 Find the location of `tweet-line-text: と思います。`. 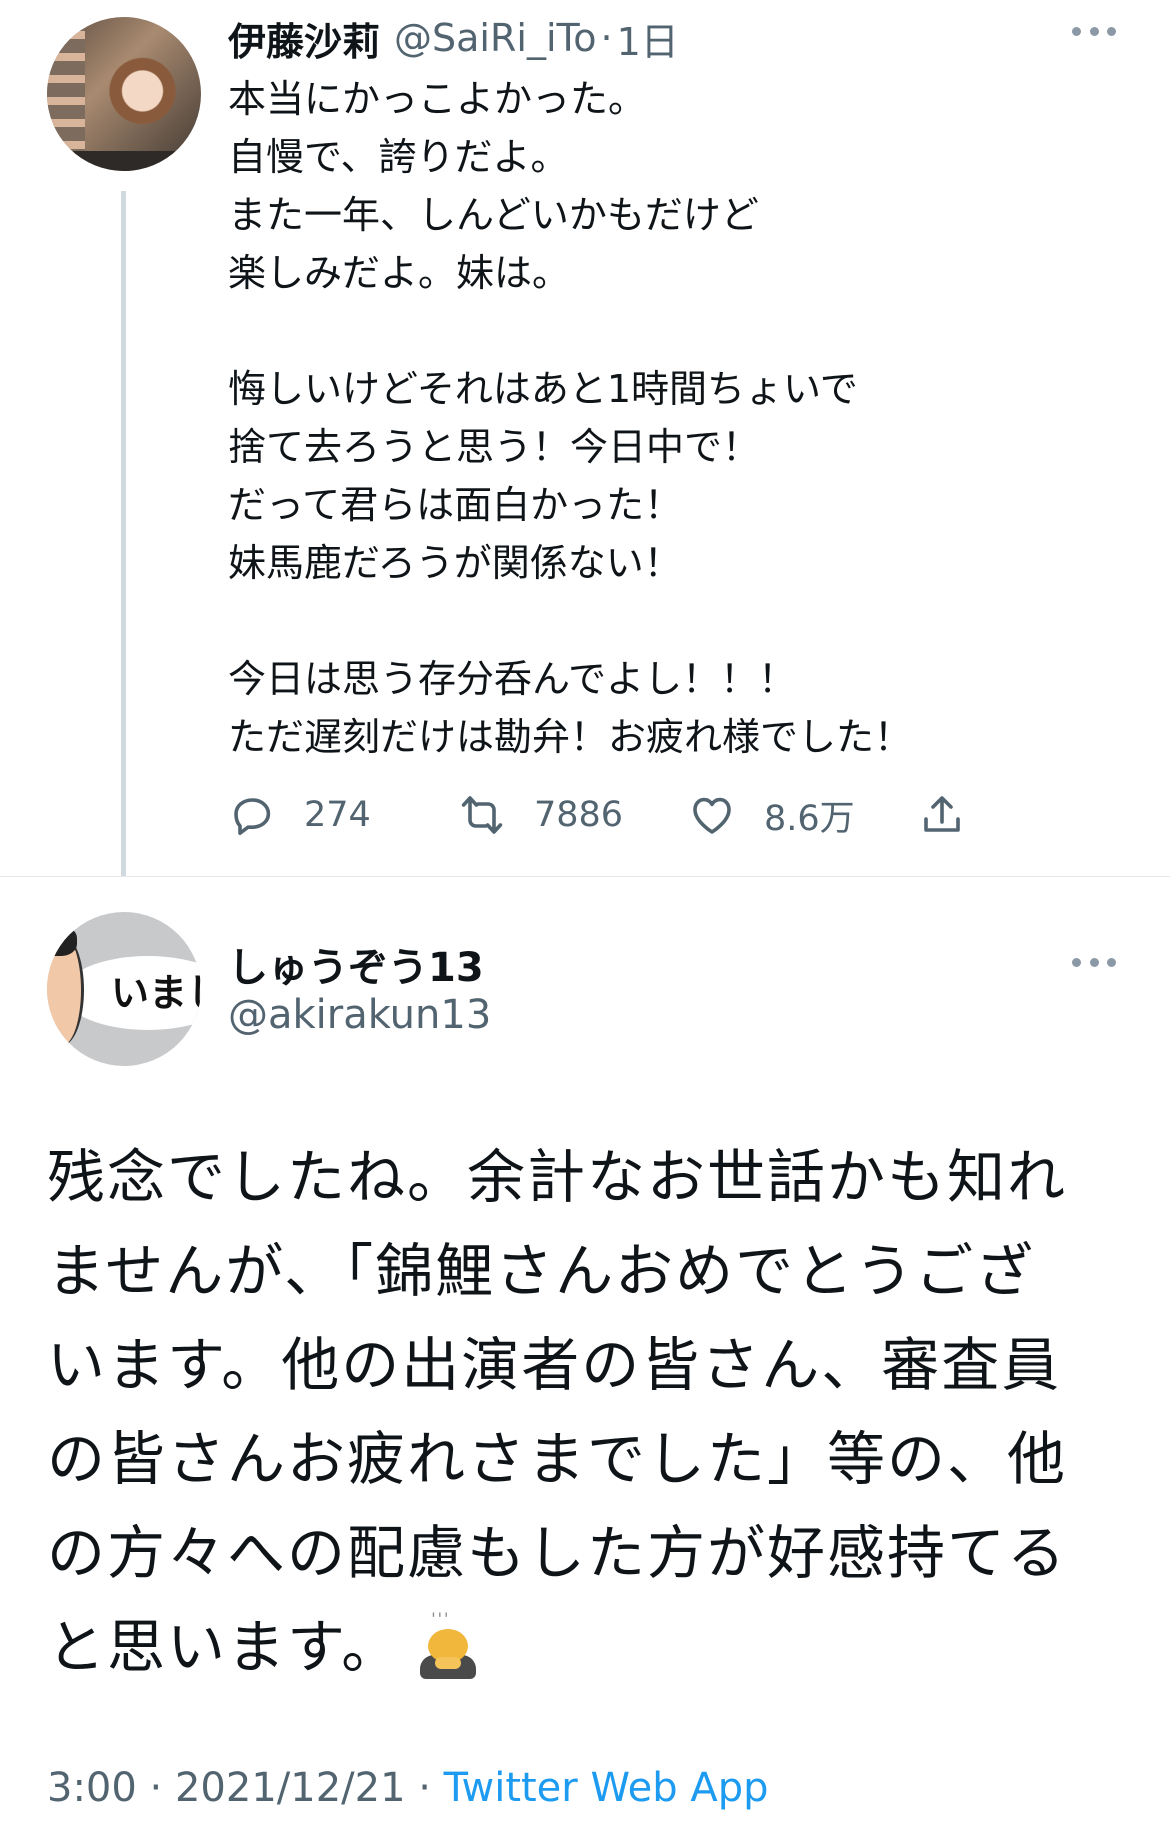

tweet-line-text: と思います。 is located at coordinates (224, 1647).